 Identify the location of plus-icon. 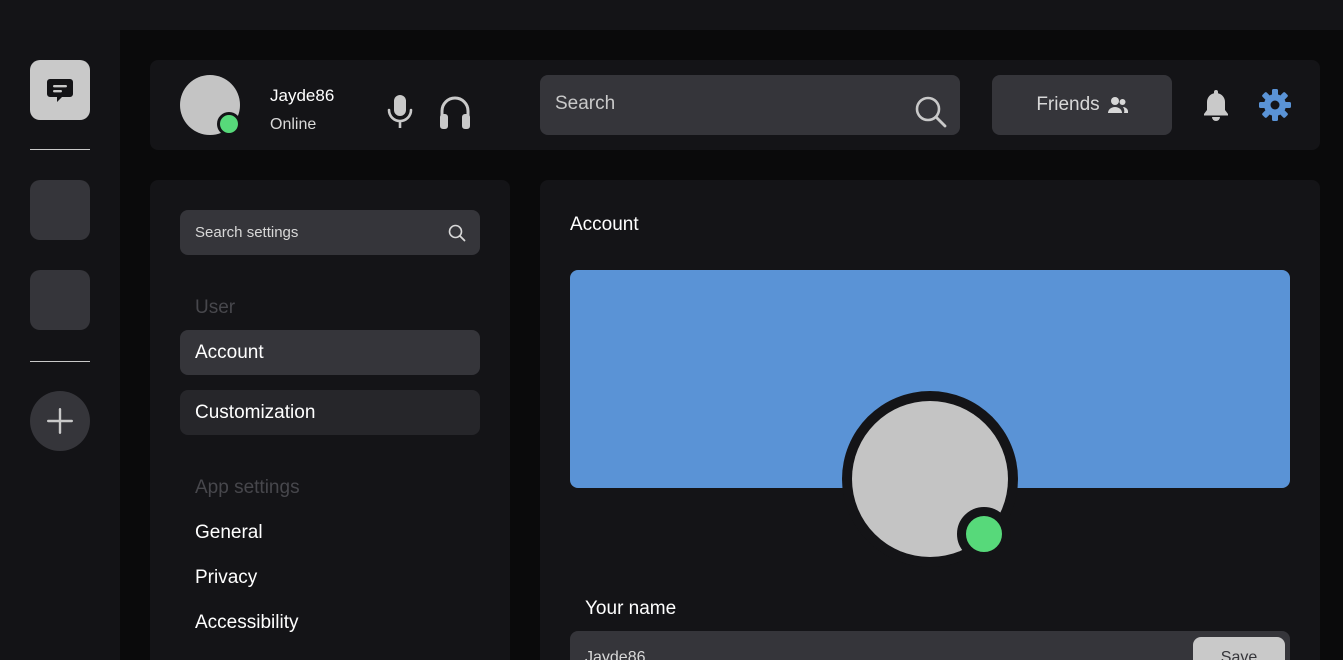
(60, 421).